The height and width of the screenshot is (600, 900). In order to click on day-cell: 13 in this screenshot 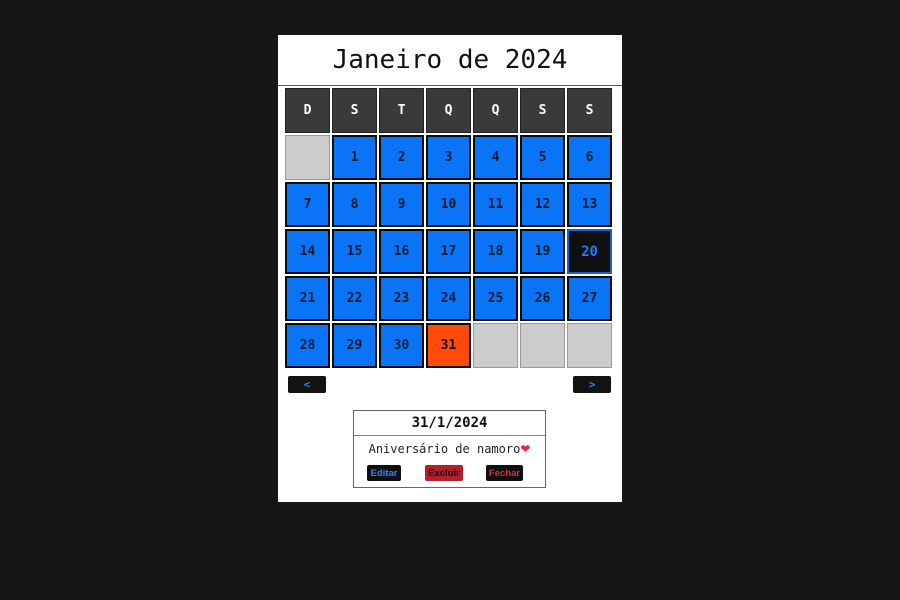, I will do `click(589, 204)`.